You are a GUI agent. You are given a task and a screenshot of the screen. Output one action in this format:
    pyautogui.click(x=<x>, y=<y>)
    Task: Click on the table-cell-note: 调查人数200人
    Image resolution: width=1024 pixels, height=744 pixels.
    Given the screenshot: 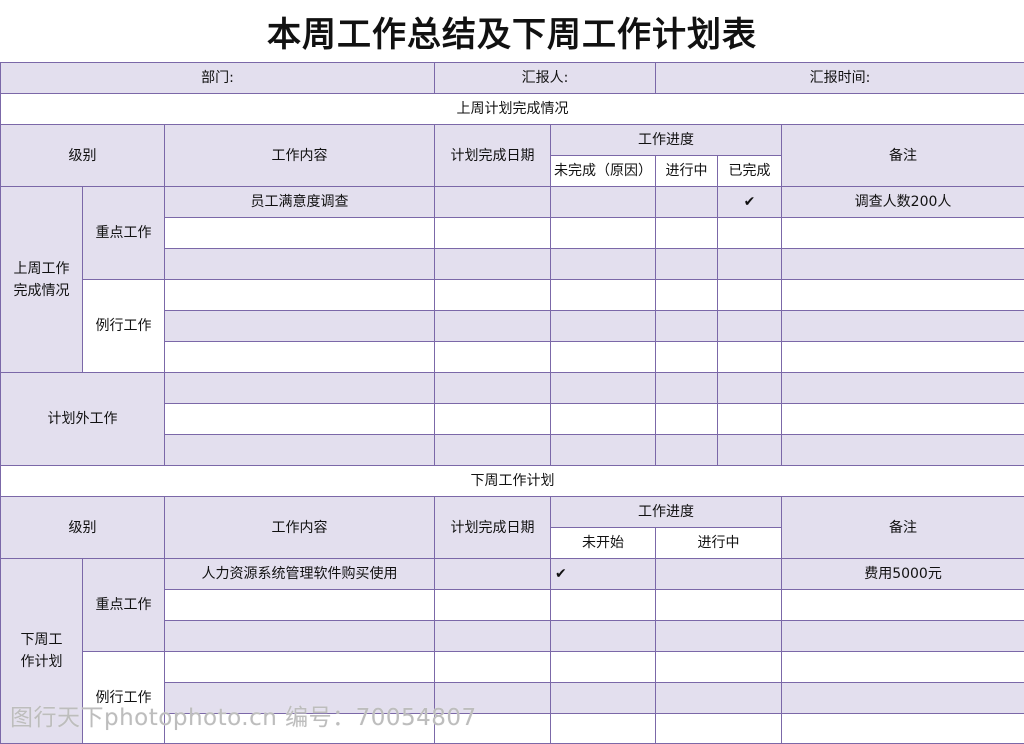 What is the action you would take?
    pyautogui.click(x=903, y=202)
    